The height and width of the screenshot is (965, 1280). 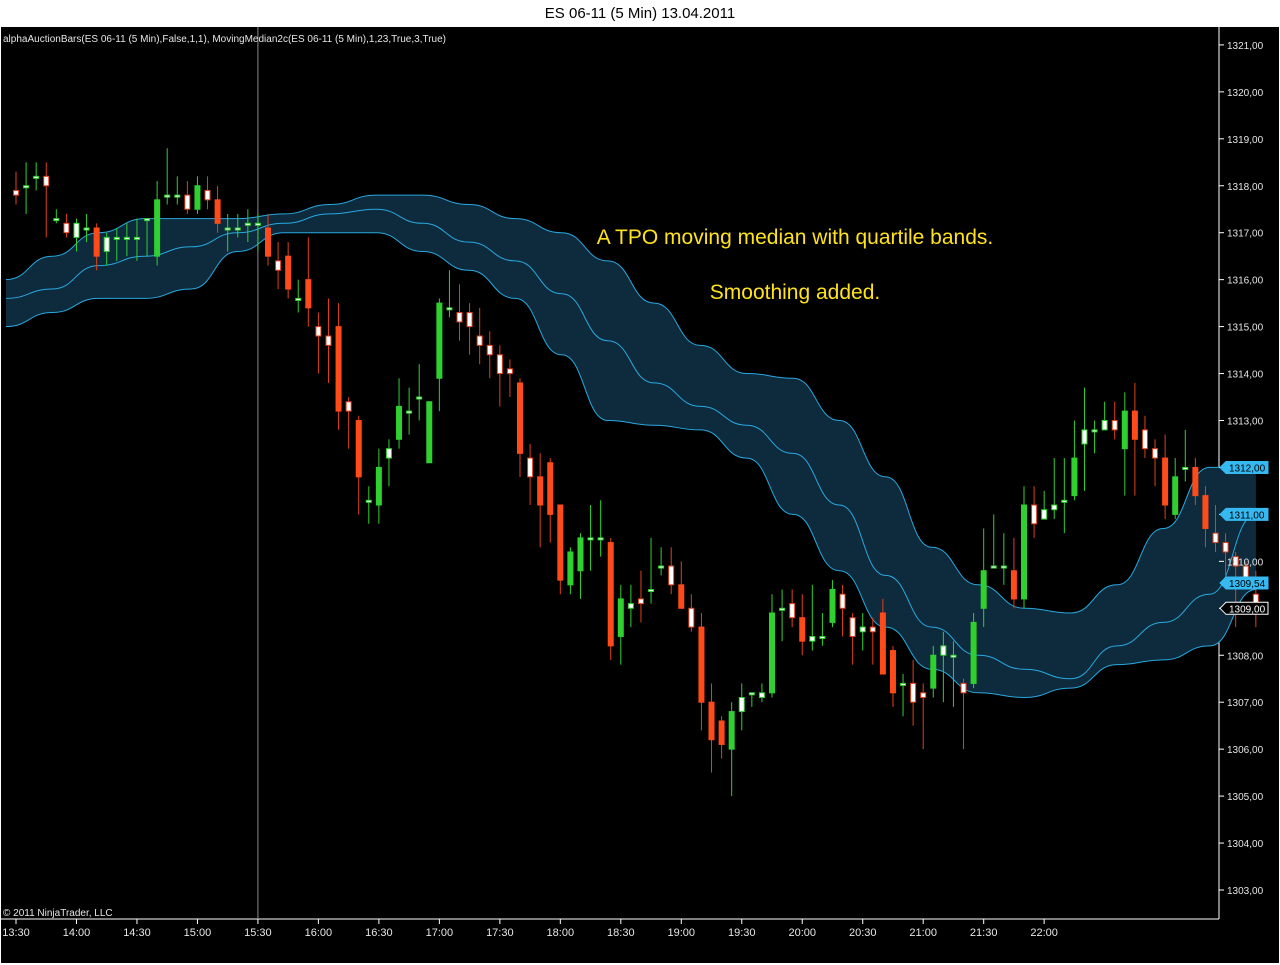 I want to click on x-tick-label: 17:00, so click(x=440, y=933).